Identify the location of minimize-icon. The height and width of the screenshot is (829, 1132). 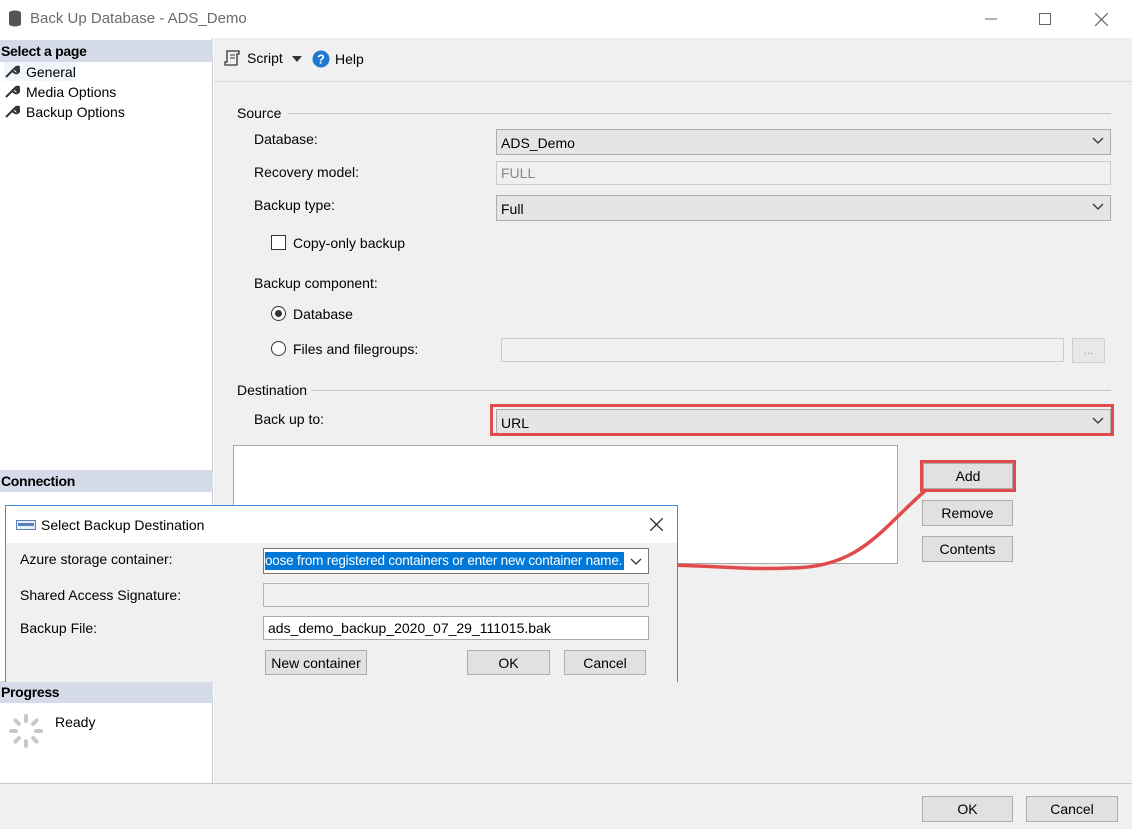
(991, 19).